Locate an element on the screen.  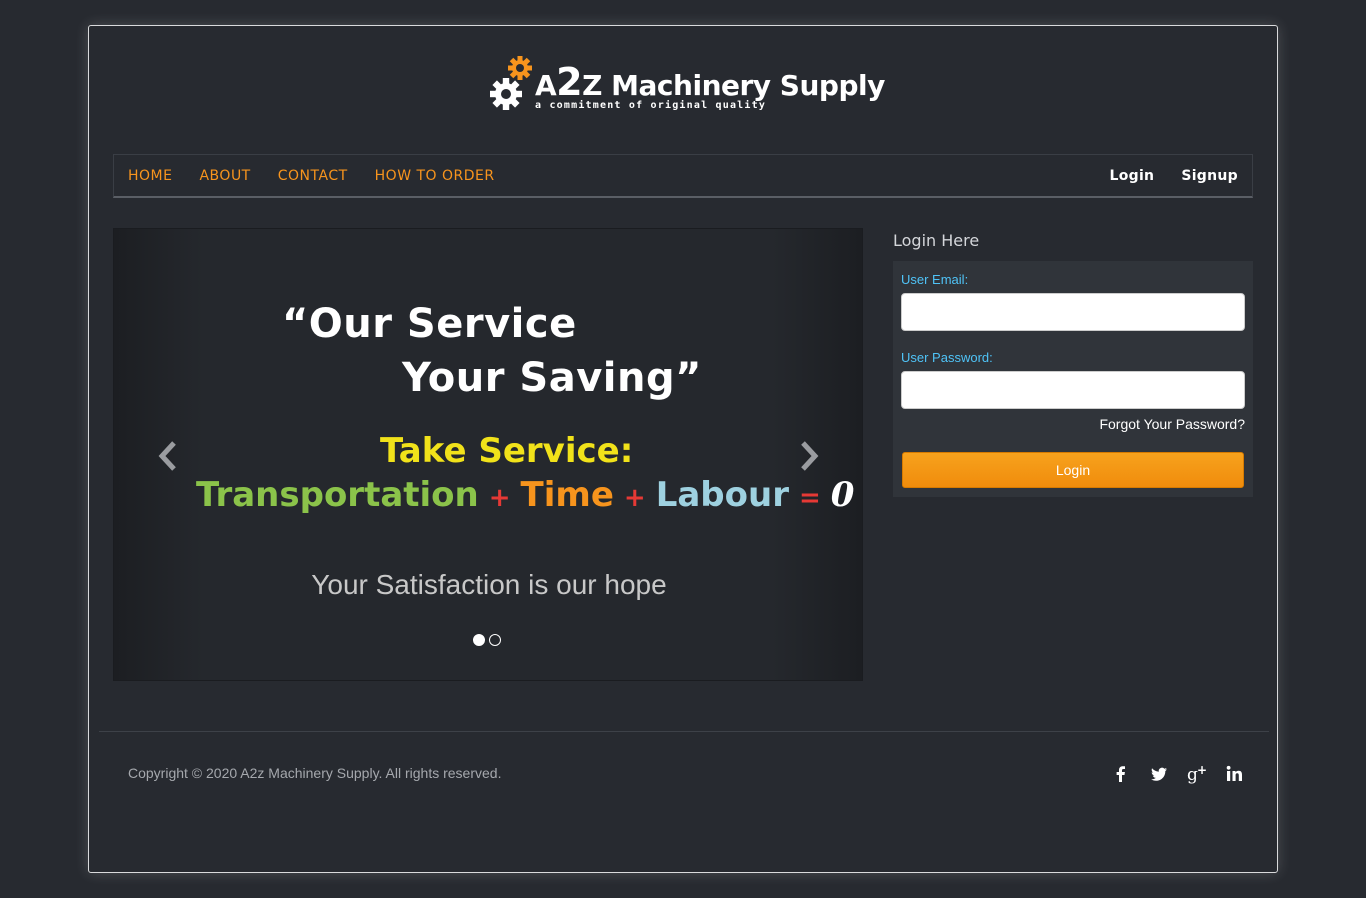
carousel-next-button is located at coordinates (809, 456).